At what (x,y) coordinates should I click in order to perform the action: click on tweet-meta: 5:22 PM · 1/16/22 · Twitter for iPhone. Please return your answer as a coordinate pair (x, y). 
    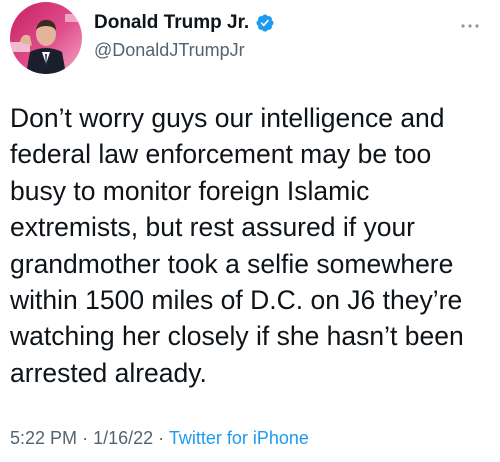
    Looking at the image, I should click on (159, 438).